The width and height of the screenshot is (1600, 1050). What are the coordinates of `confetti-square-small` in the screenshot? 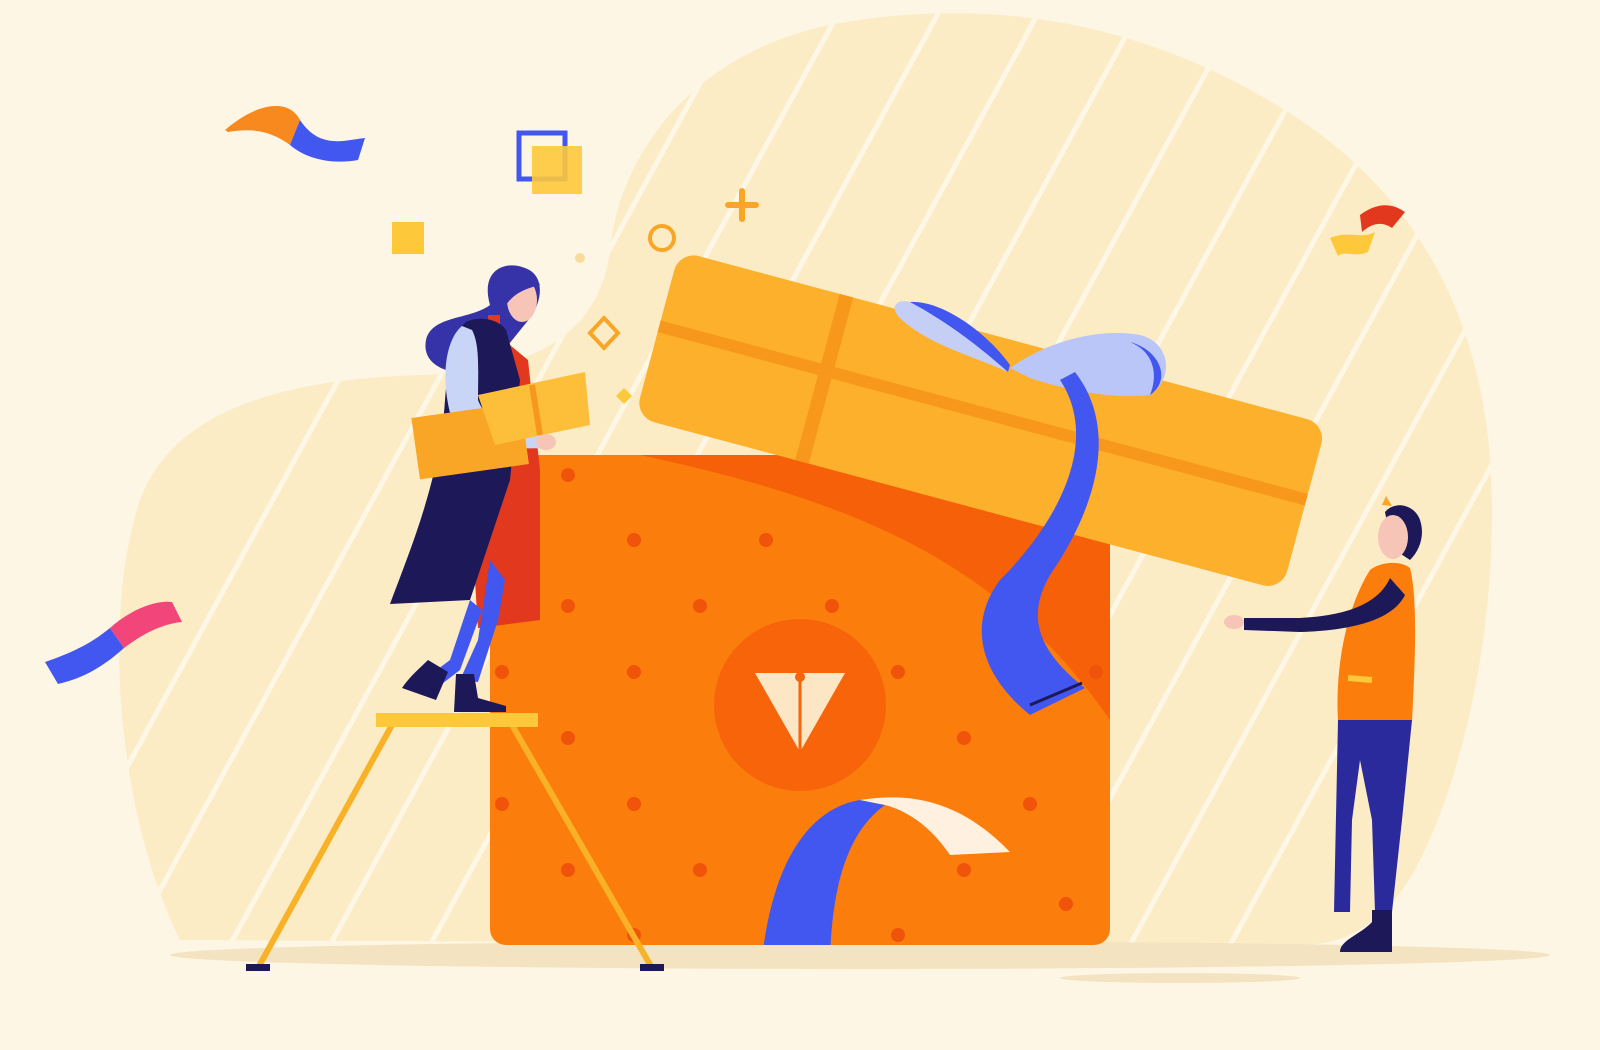 It's located at (408, 238).